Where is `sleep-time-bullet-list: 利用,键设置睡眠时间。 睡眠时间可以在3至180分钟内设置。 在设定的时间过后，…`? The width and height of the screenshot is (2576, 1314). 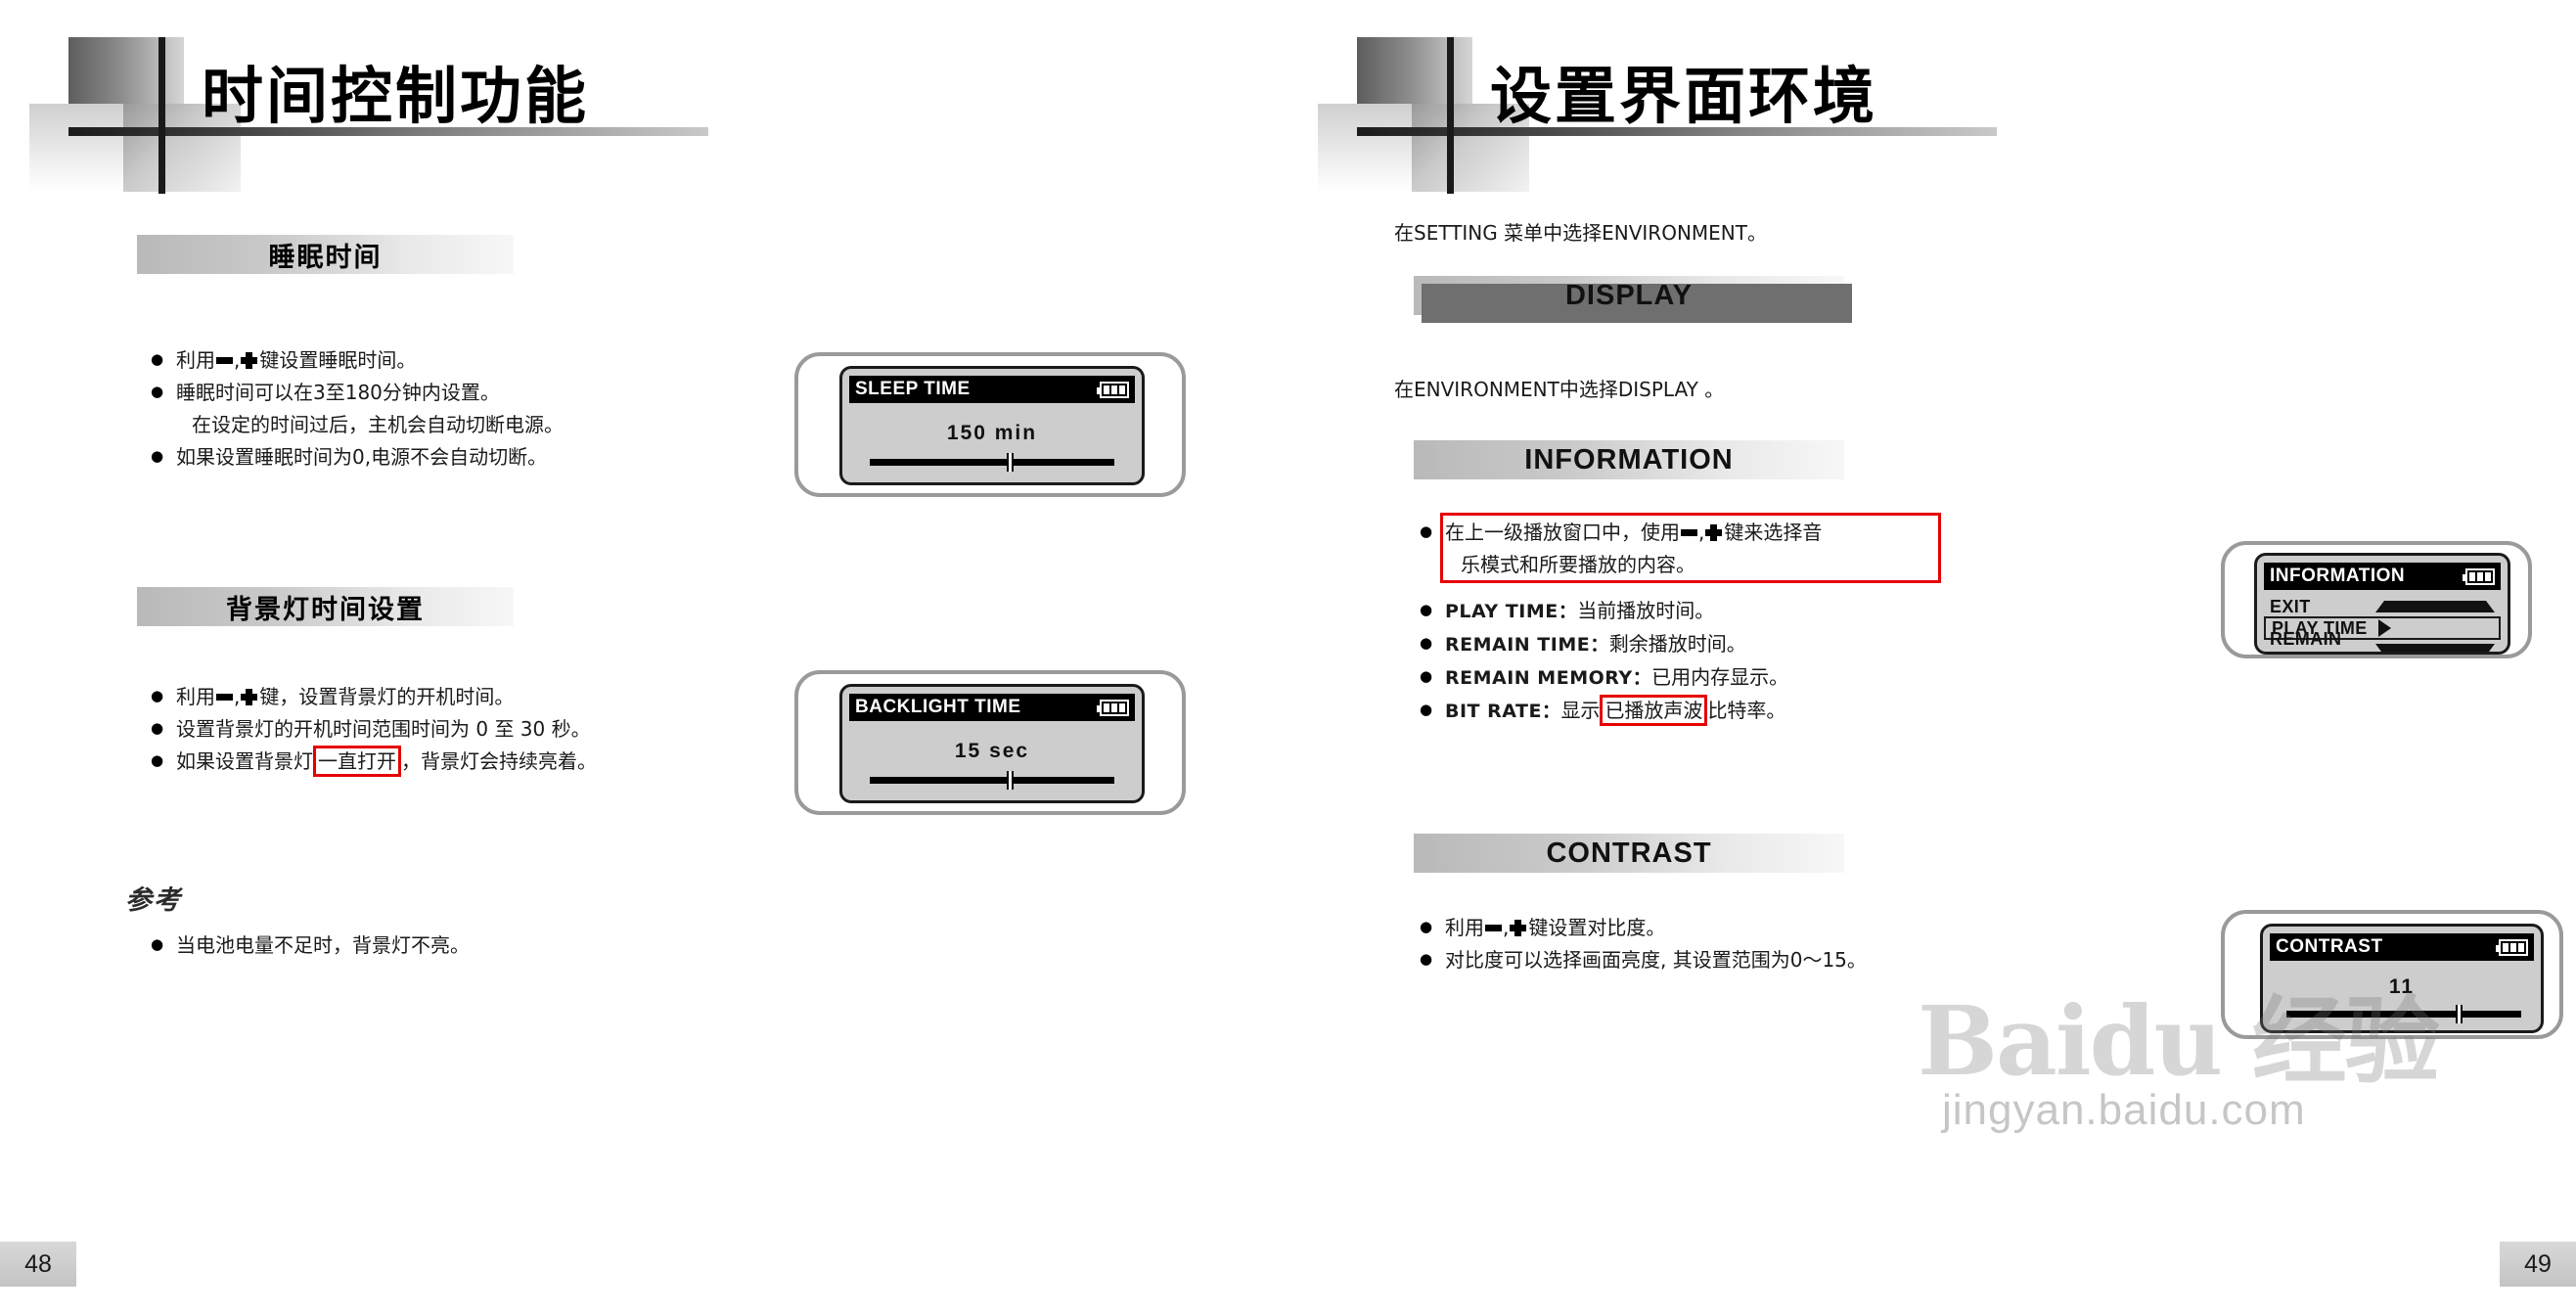 sleep-time-bullet-list: 利用,键设置睡眠时间。 睡眠时间可以在3至180分钟内设置。 在设定的时间过后，… is located at coordinates (452, 408).